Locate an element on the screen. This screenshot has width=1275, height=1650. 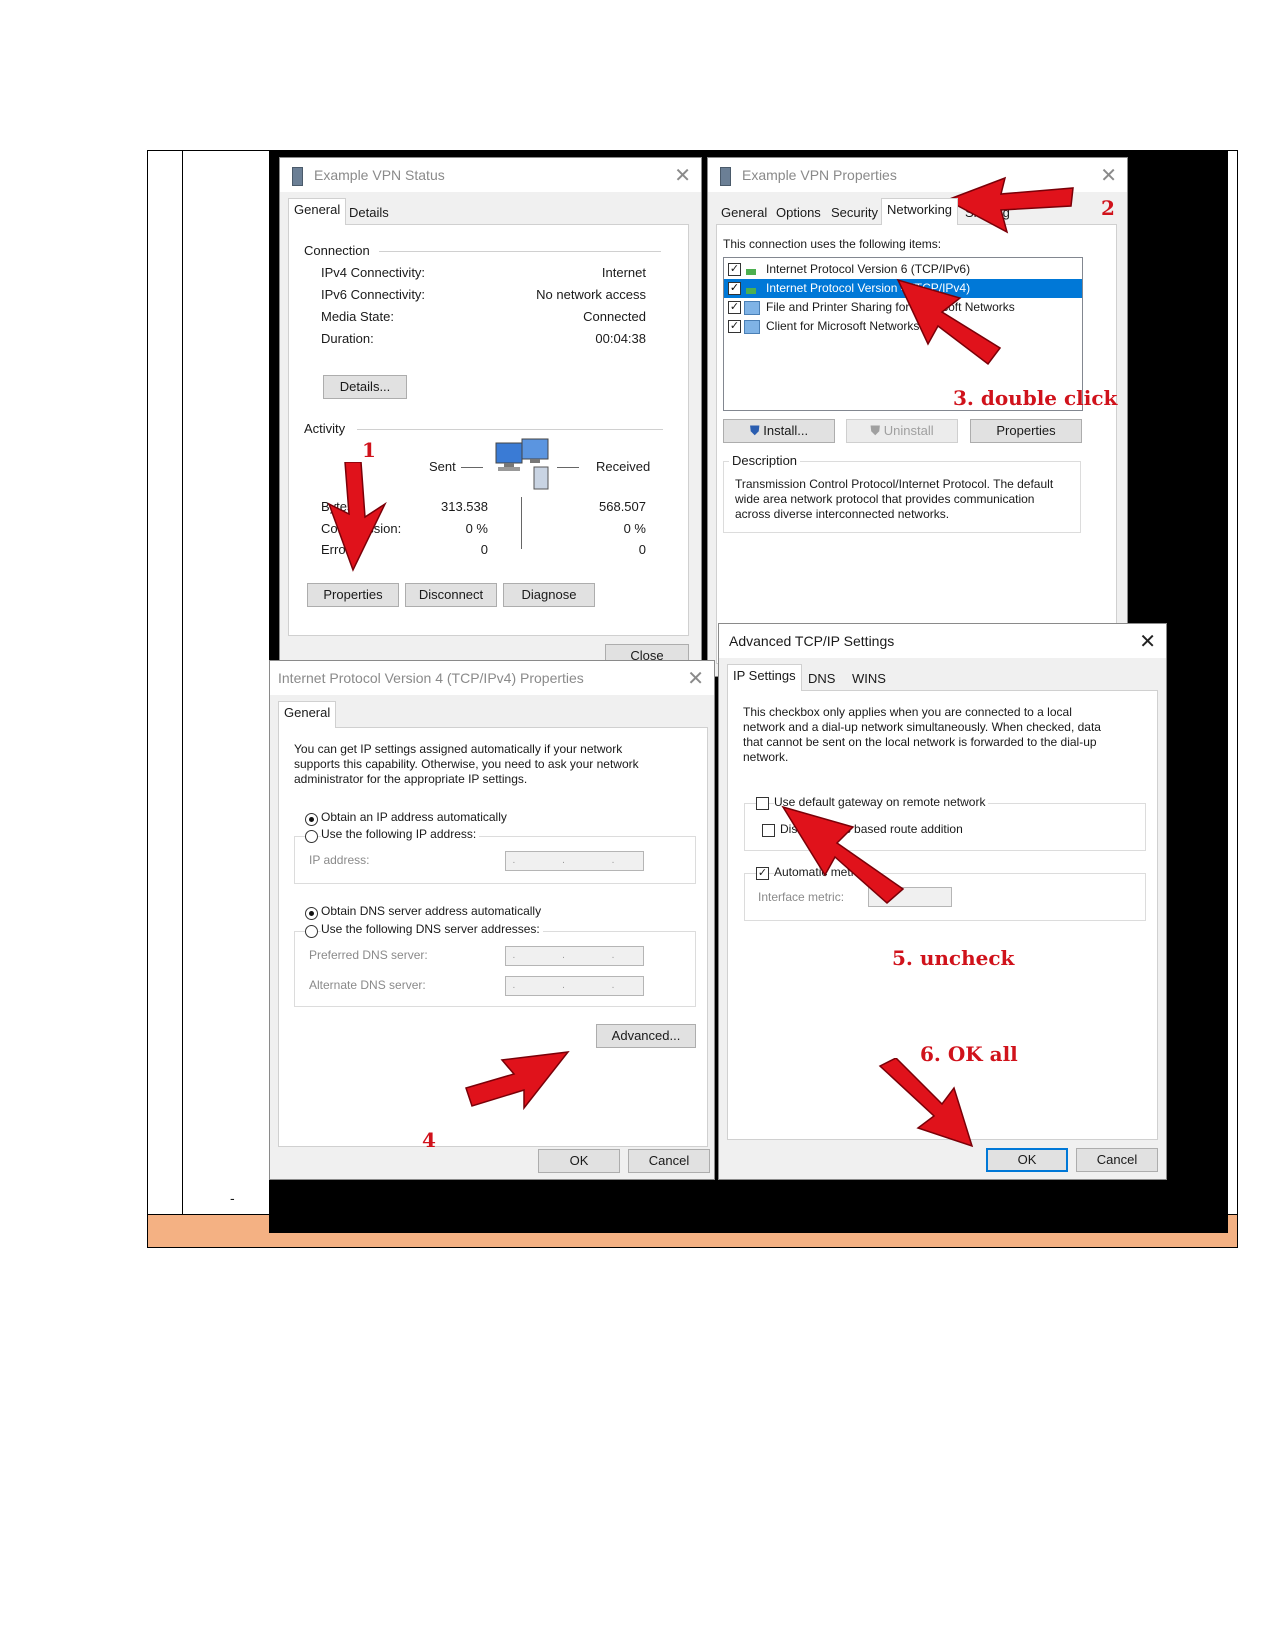
annotation-step-1: 1 is located at coordinates (369, 450).